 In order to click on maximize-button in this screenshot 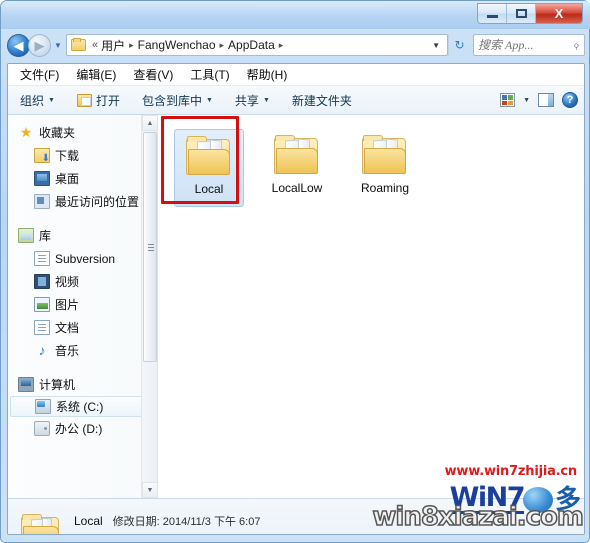, I will do `click(521, 13)`.